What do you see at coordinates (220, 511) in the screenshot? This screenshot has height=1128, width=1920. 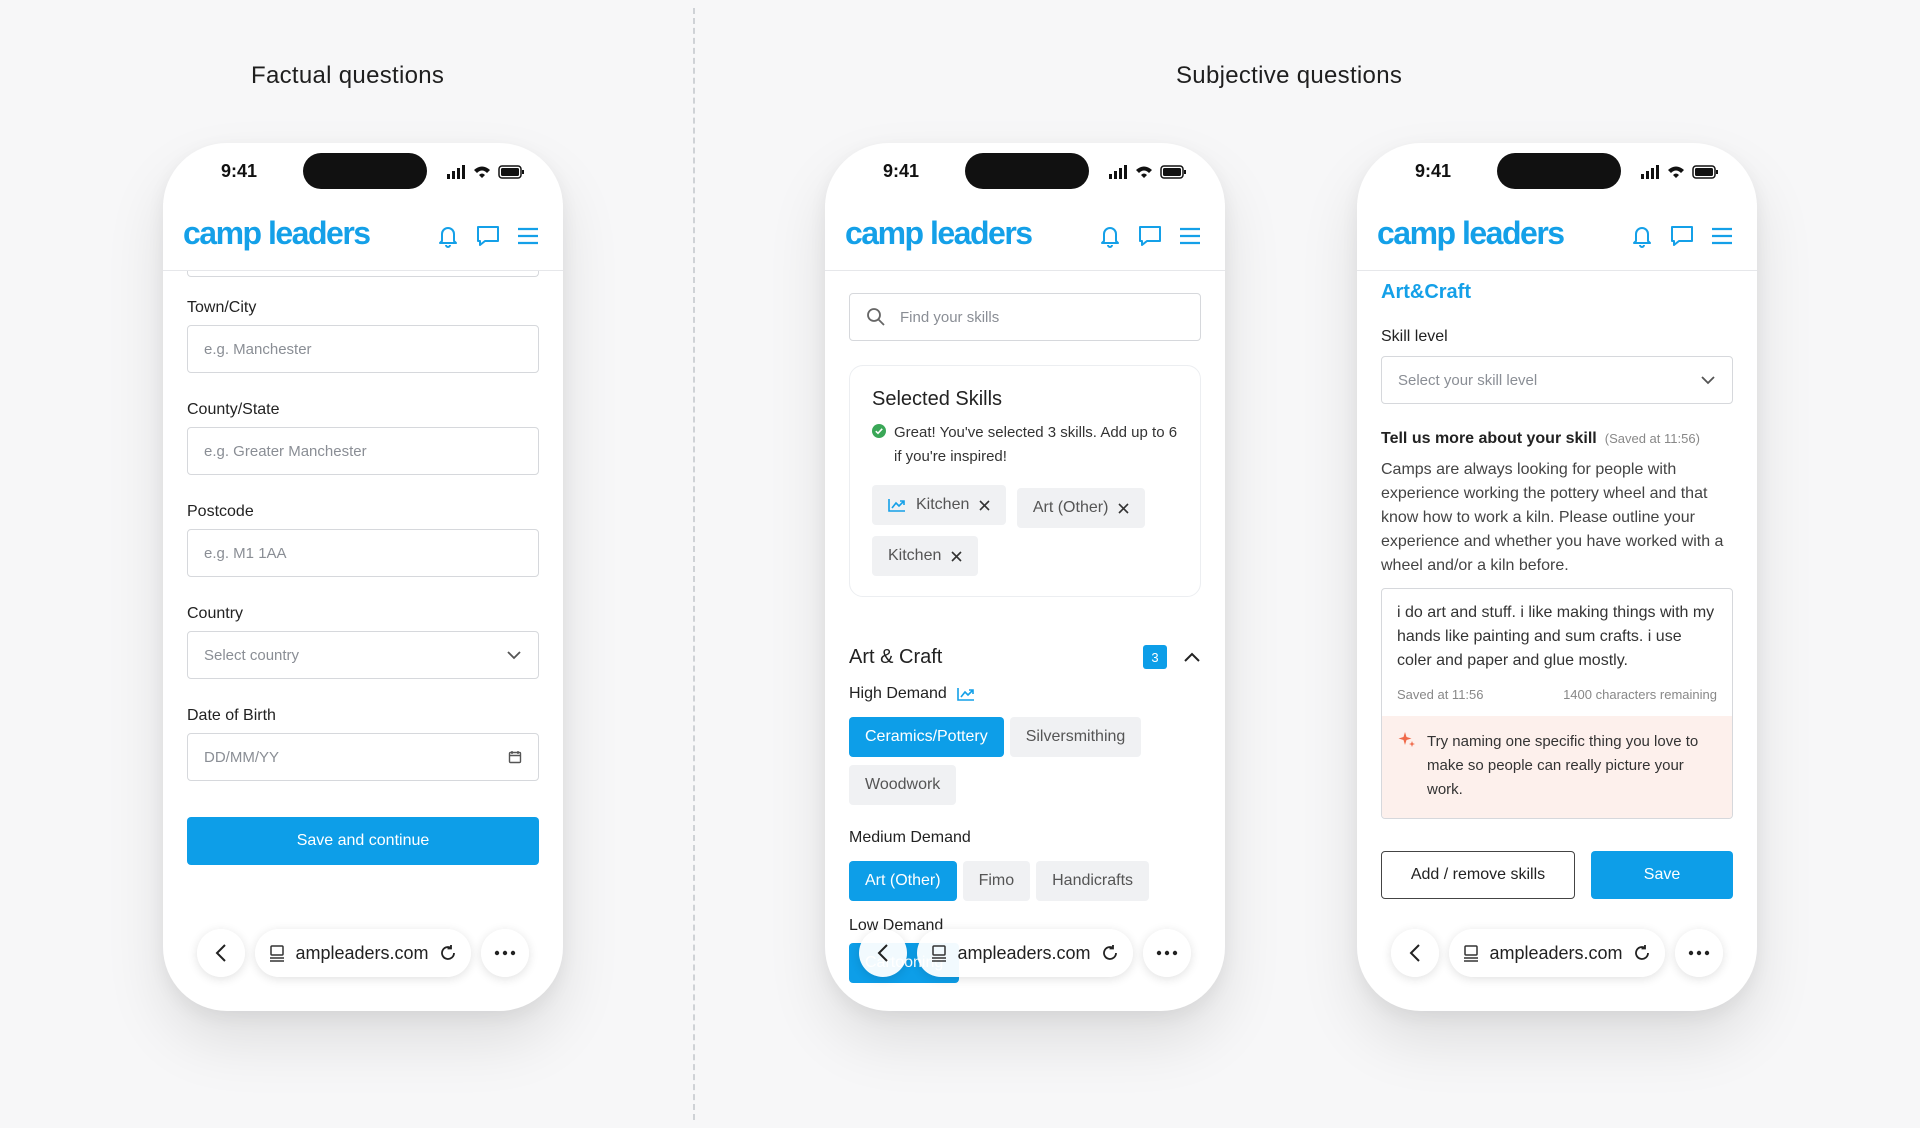 I see `postcode-label: Postcode` at bounding box center [220, 511].